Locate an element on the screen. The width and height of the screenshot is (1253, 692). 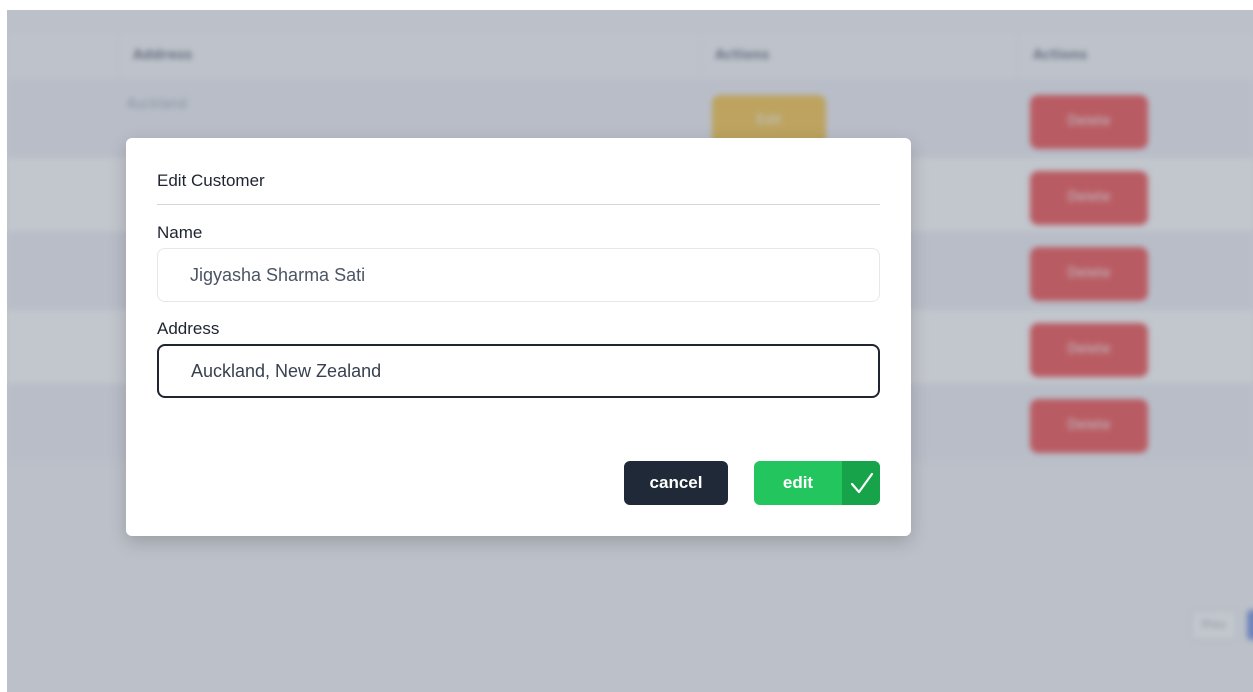
checkmark-icon is located at coordinates (861, 483).